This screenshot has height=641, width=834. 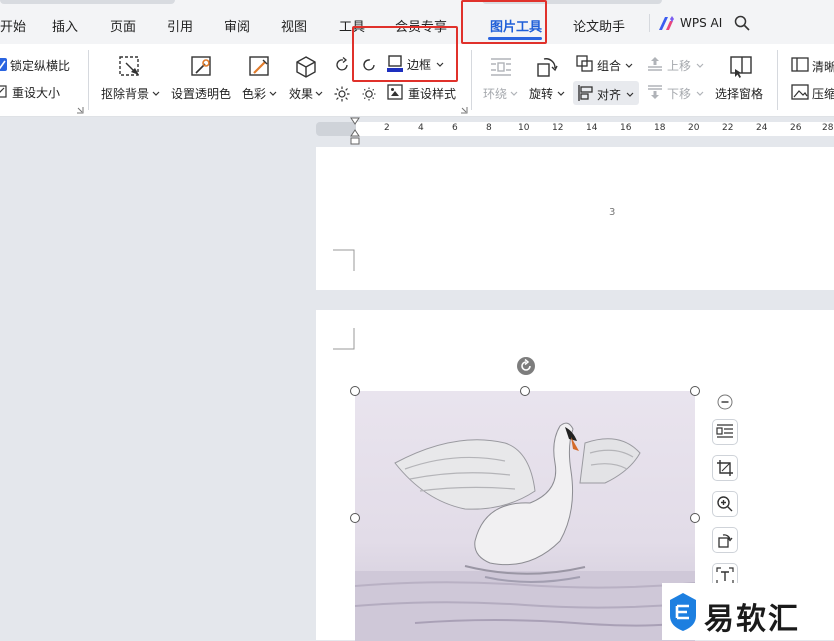 What do you see at coordinates (612, 212) in the screenshot?
I see `page-number: 3` at bounding box center [612, 212].